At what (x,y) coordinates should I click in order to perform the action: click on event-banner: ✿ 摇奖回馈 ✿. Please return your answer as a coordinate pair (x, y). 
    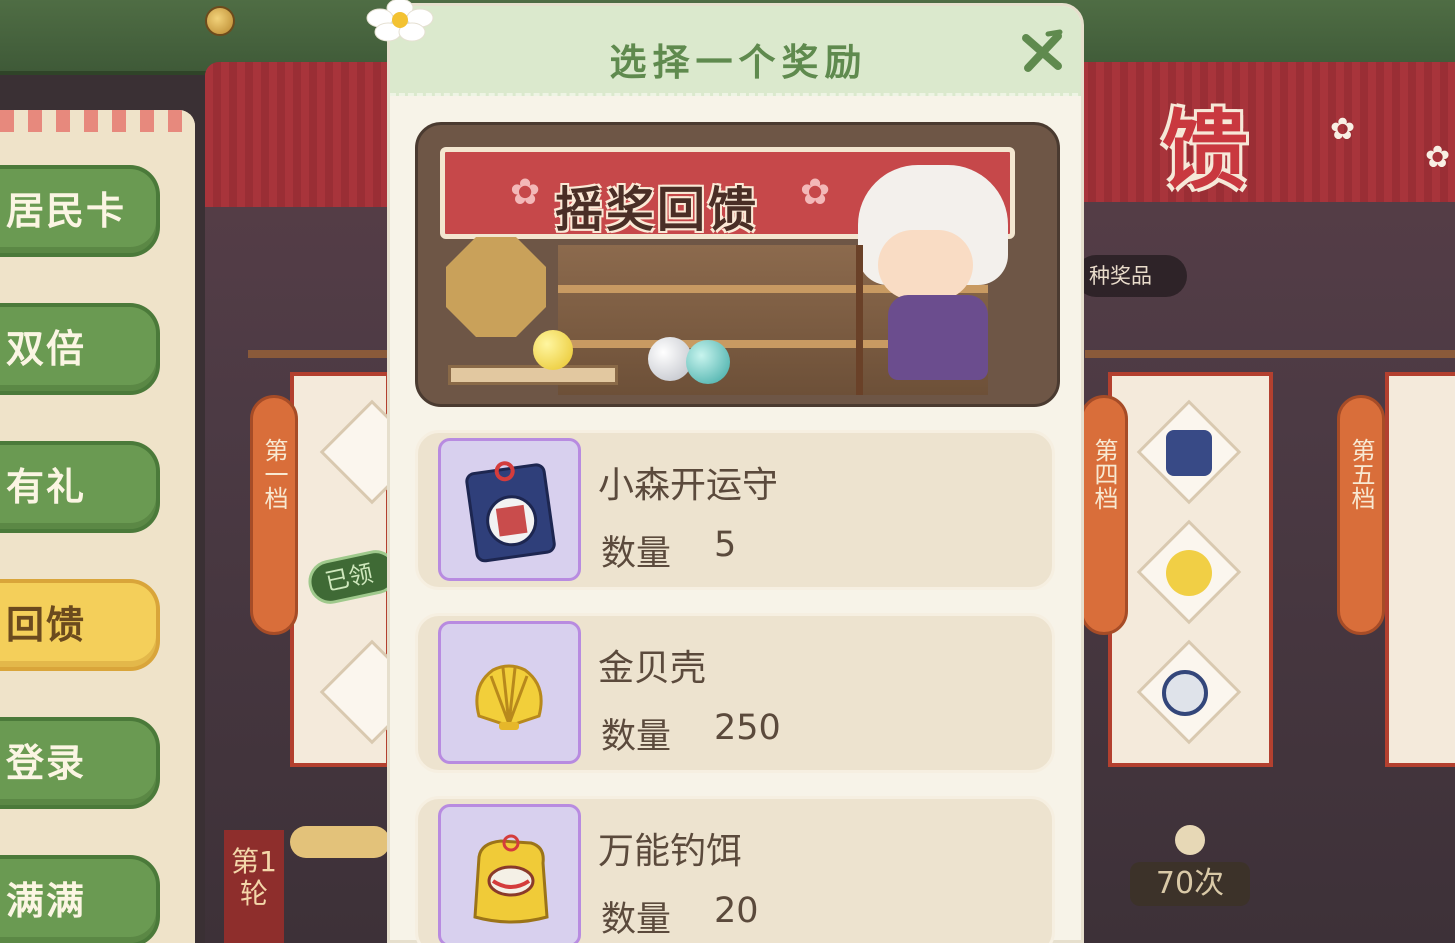
    Looking at the image, I should click on (737, 264).